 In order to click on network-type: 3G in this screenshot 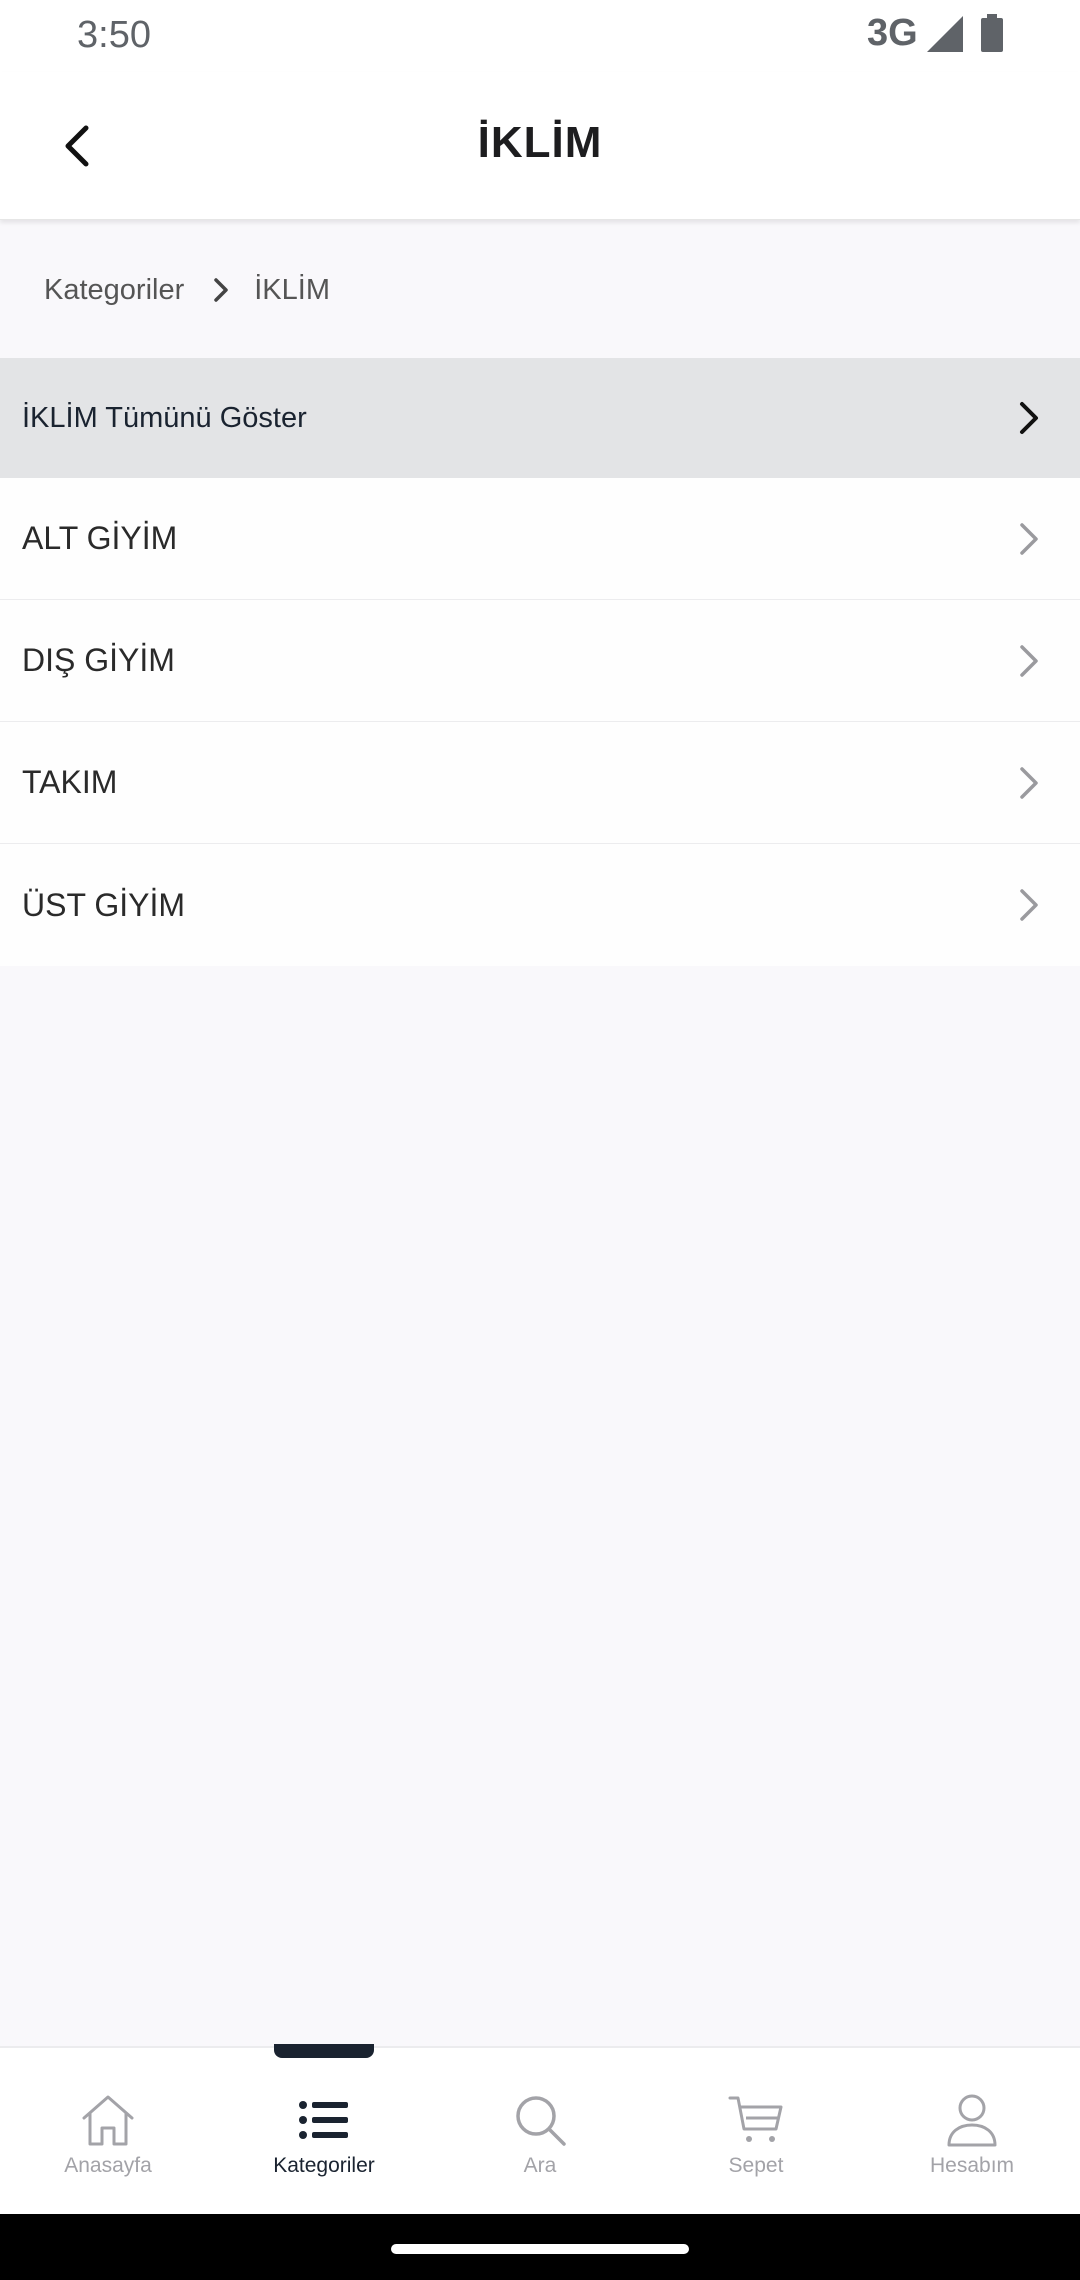, I will do `click(892, 33)`.